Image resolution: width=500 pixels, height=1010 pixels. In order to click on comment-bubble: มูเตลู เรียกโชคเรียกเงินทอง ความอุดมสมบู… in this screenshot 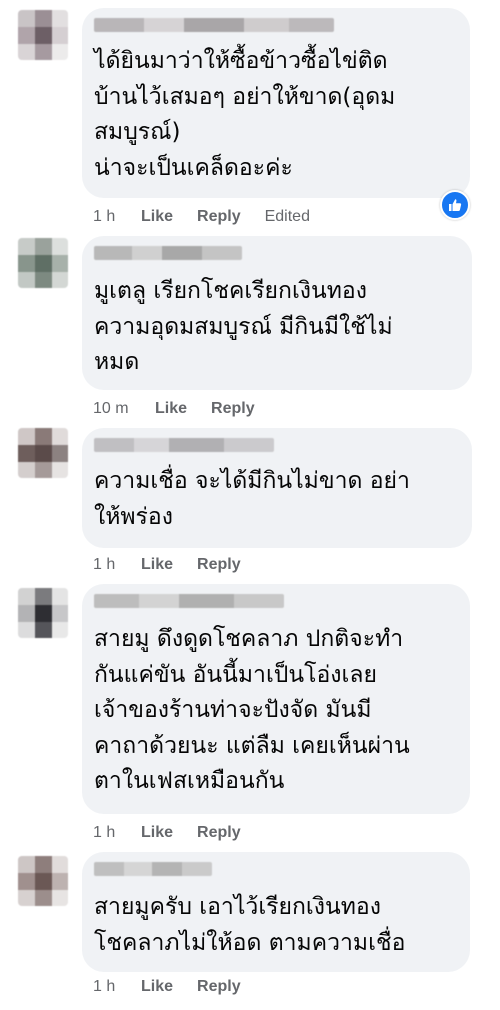, I will do `click(277, 313)`.